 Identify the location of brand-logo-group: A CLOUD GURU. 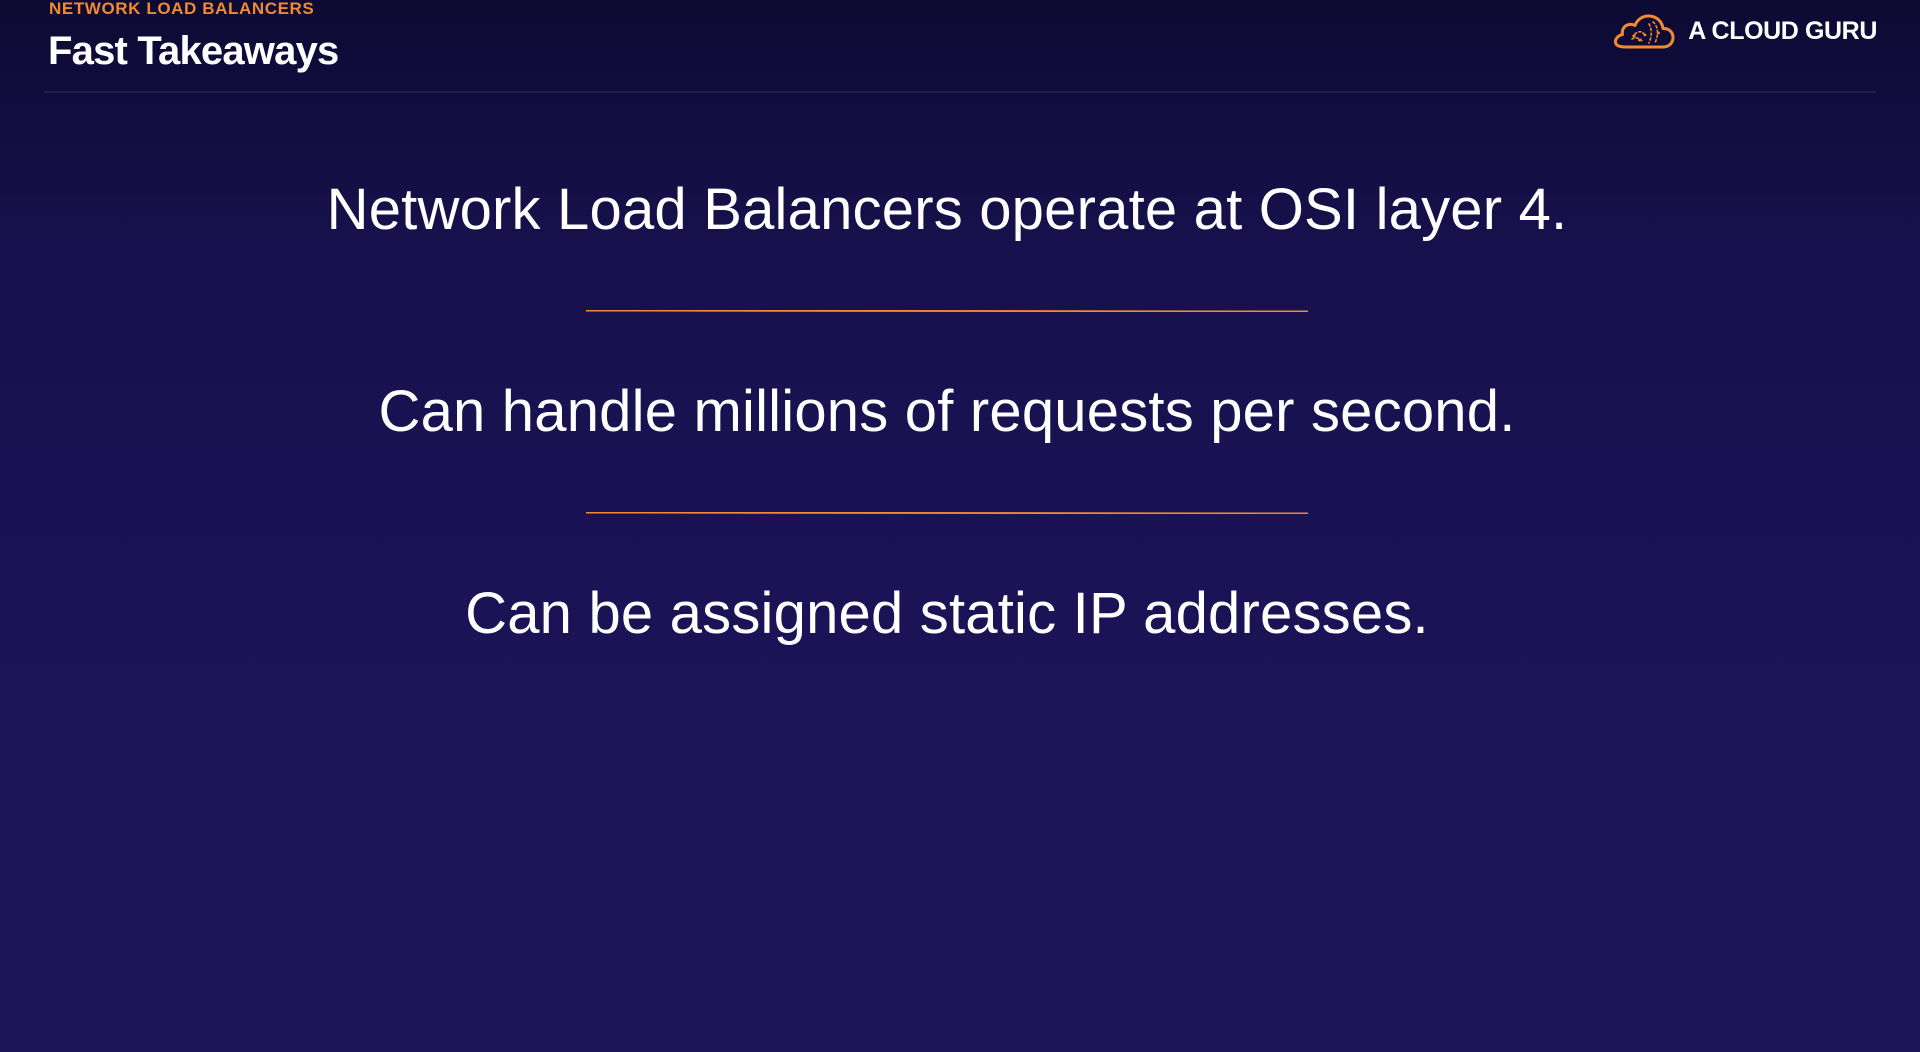
(1744, 31).